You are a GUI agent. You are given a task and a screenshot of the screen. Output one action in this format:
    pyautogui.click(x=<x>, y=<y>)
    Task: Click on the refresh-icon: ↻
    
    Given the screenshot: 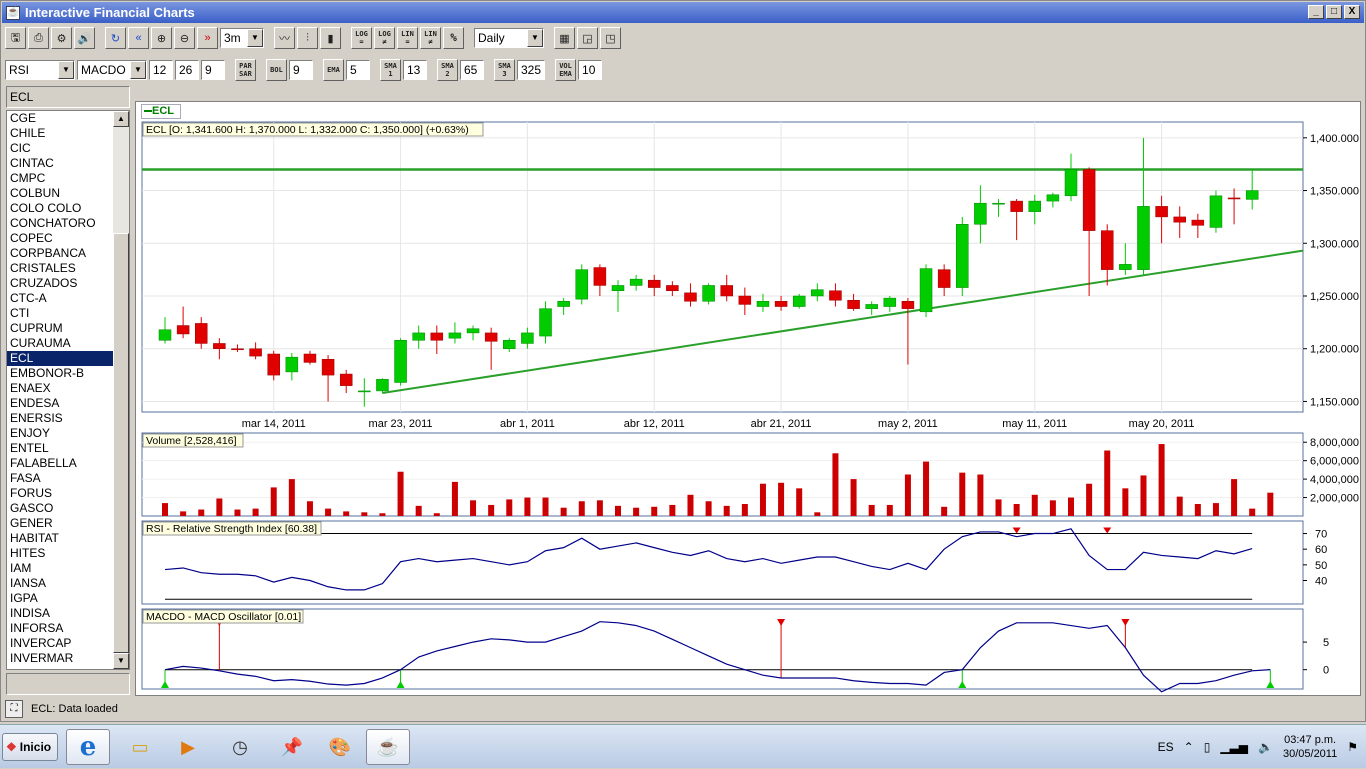 What is the action you would take?
    pyautogui.click(x=115, y=38)
    